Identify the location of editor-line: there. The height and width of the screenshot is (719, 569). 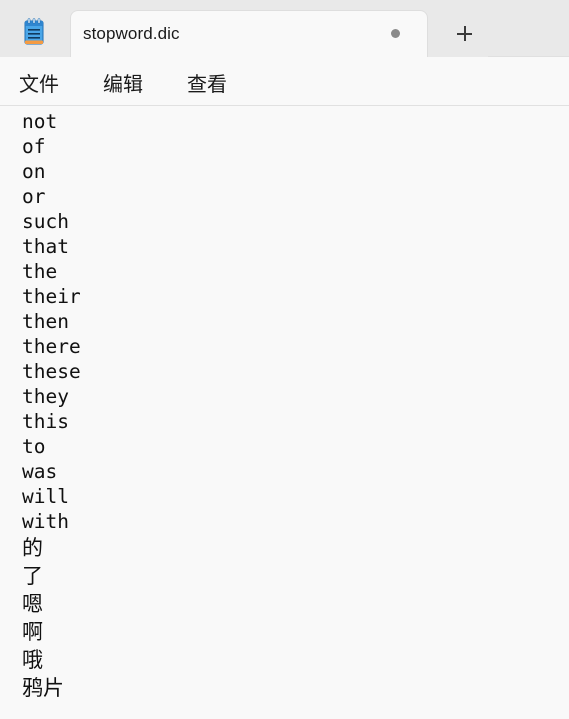
(51, 346).